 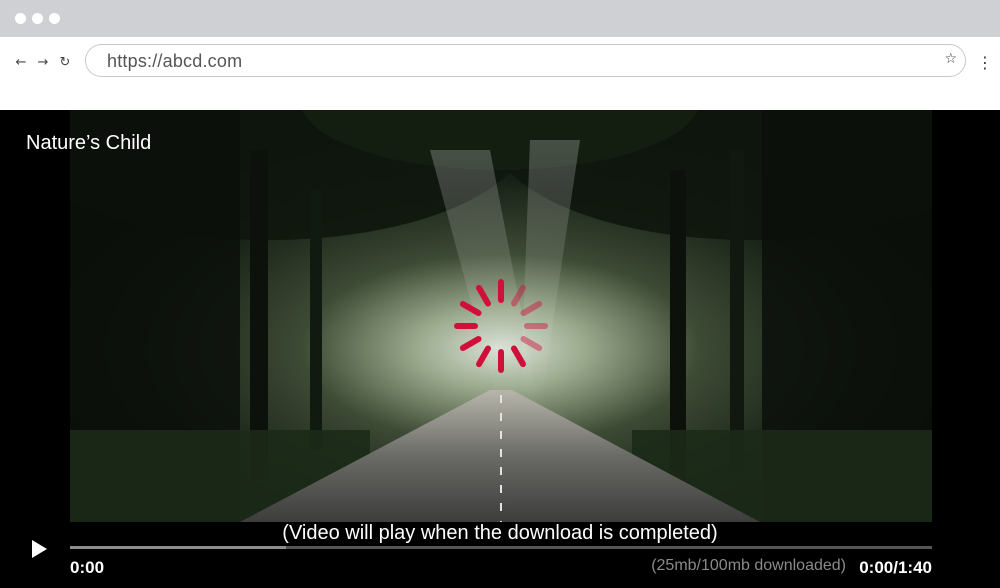 What do you see at coordinates (174, 61) in the screenshot?
I see `url-text: https://abcd.com` at bounding box center [174, 61].